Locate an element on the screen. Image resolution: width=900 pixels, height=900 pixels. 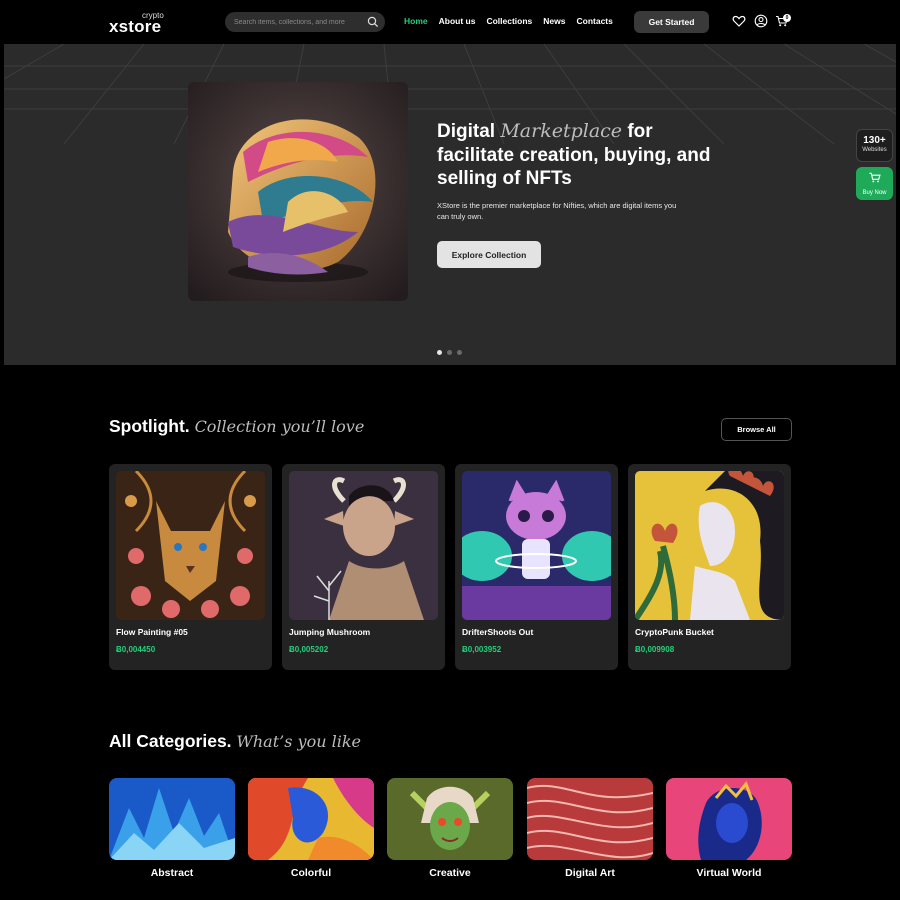
hero-artwork is located at coordinates (298, 191).